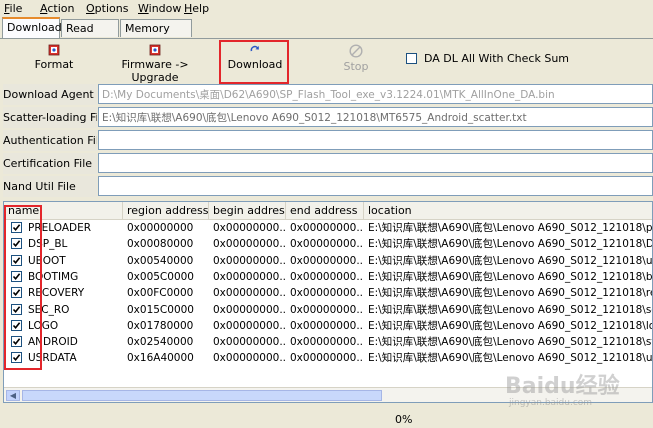  What do you see at coordinates (375, 140) in the screenshot?
I see `authentication-file-field` at bounding box center [375, 140].